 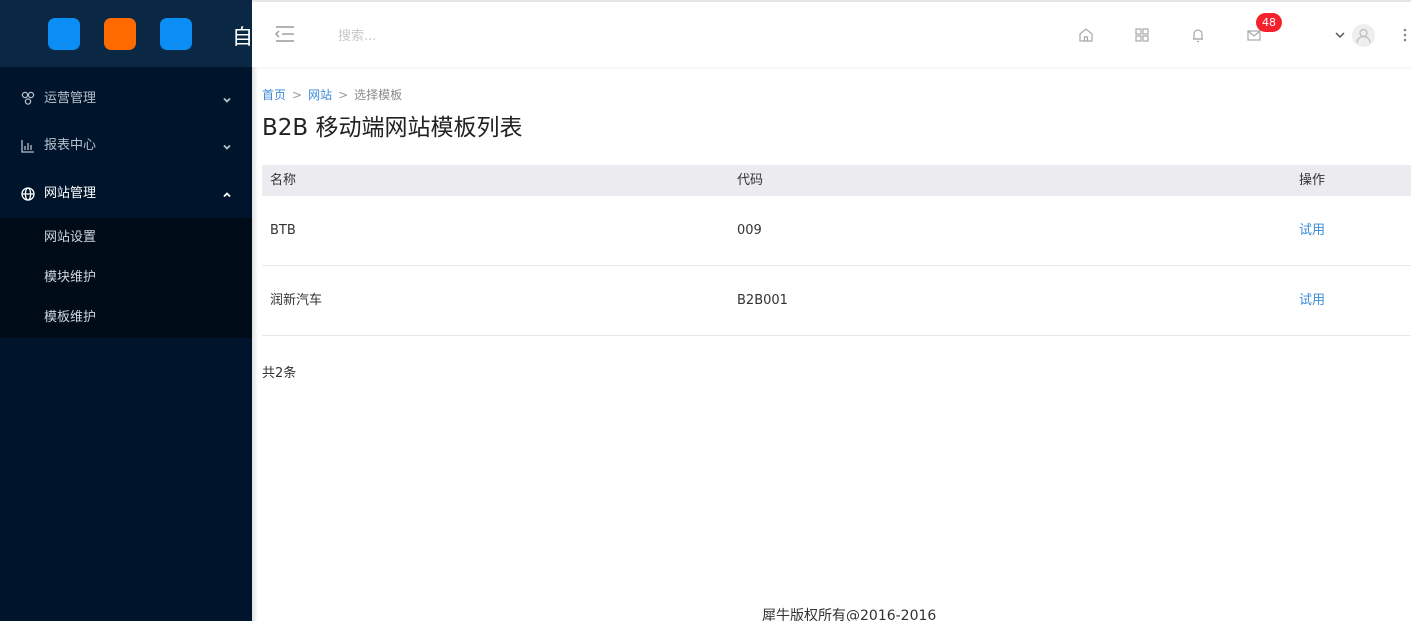 What do you see at coordinates (1142, 35) in the screenshot?
I see `apps-grid-icon` at bounding box center [1142, 35].